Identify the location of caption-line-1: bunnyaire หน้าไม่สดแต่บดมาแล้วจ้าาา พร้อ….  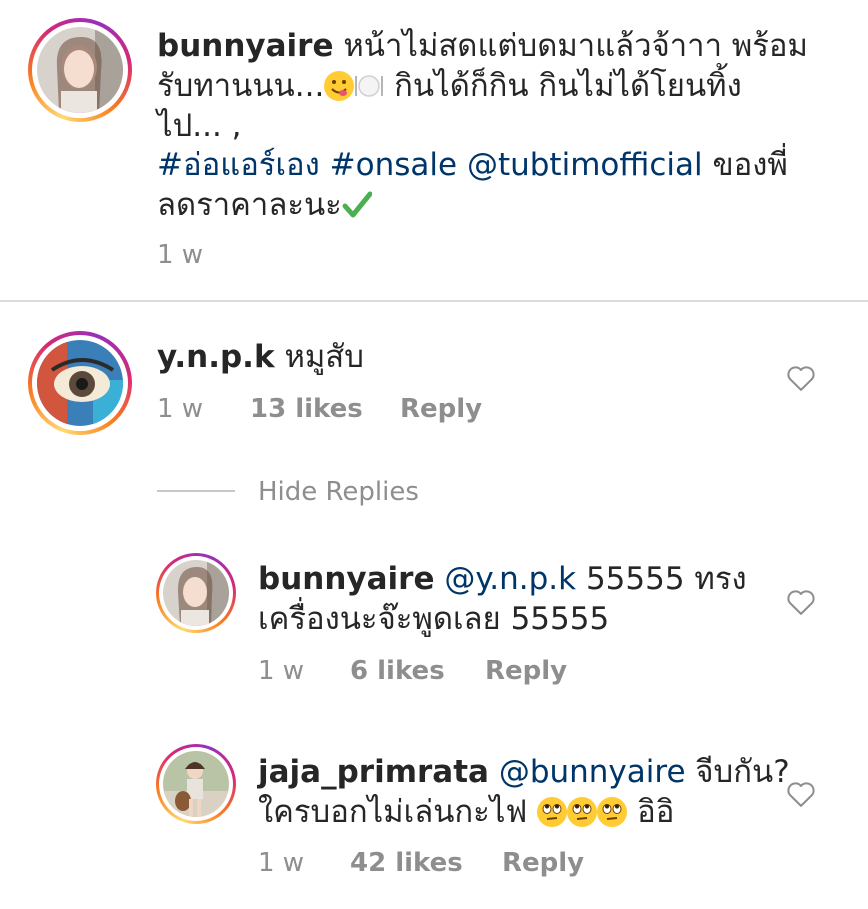
(482, 46).